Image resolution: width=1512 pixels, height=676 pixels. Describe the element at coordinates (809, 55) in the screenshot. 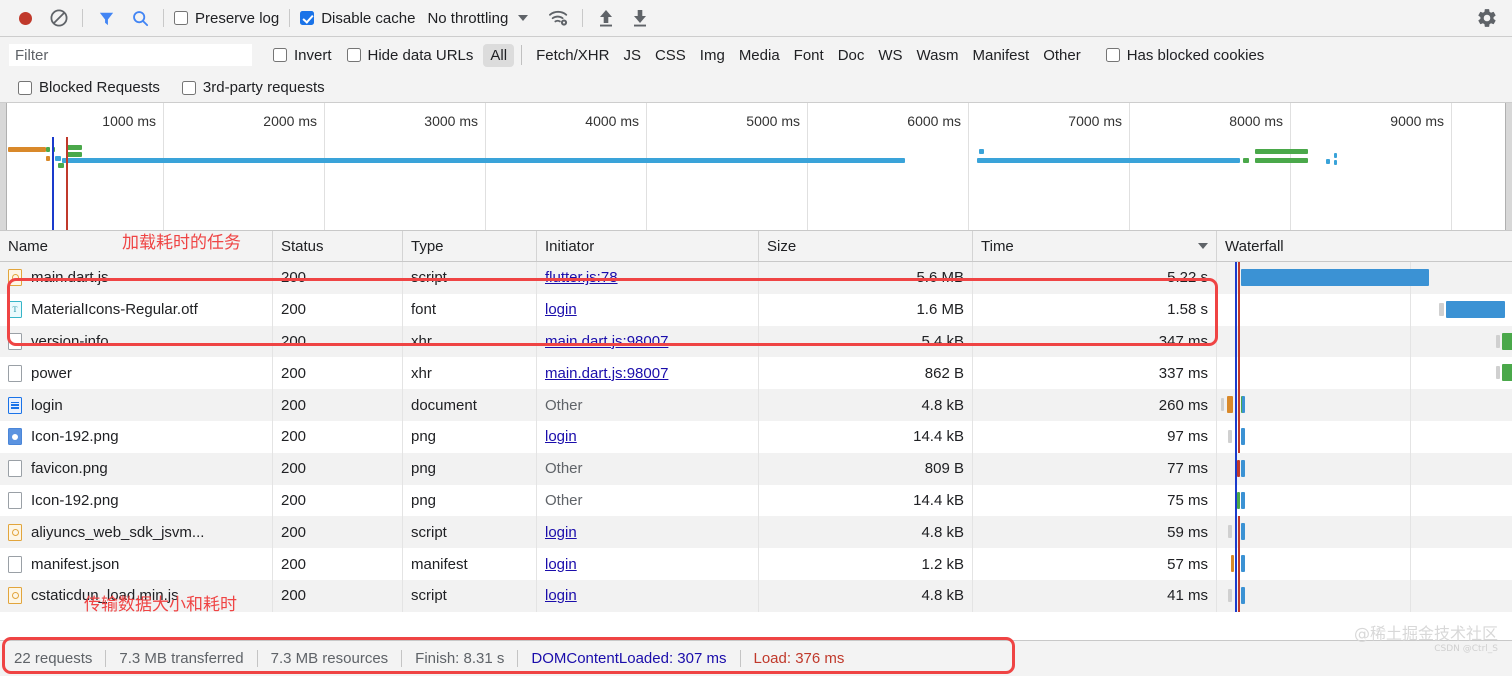

I see `type-filter-font: Font` at that location.